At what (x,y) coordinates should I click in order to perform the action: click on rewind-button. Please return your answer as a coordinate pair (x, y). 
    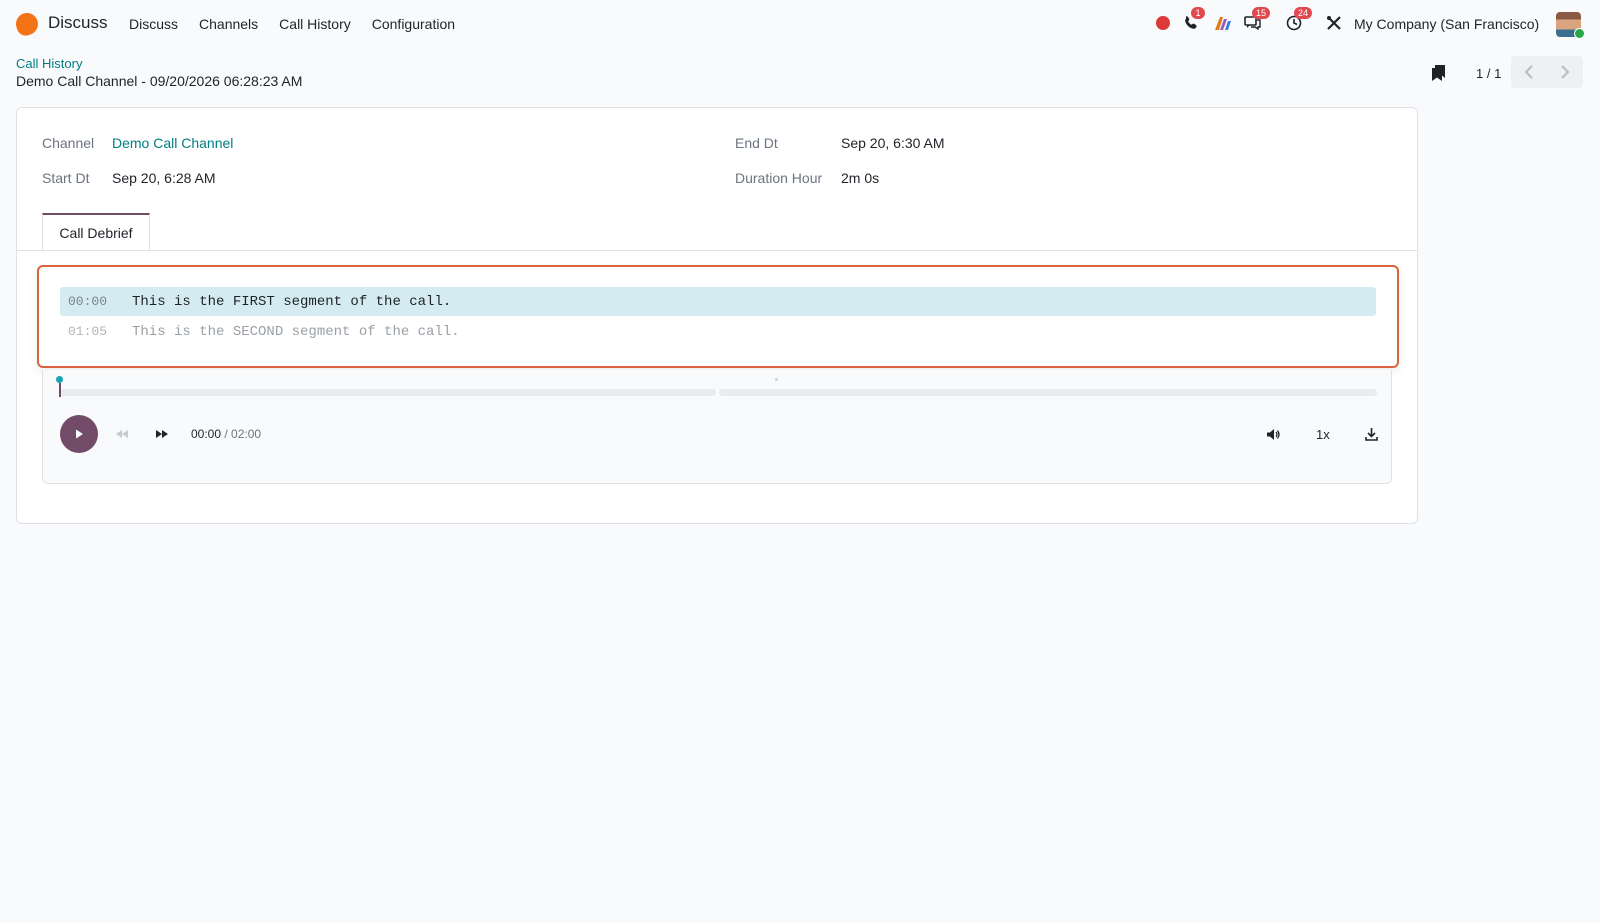
    Looking at the image, I should click on (122, 434).